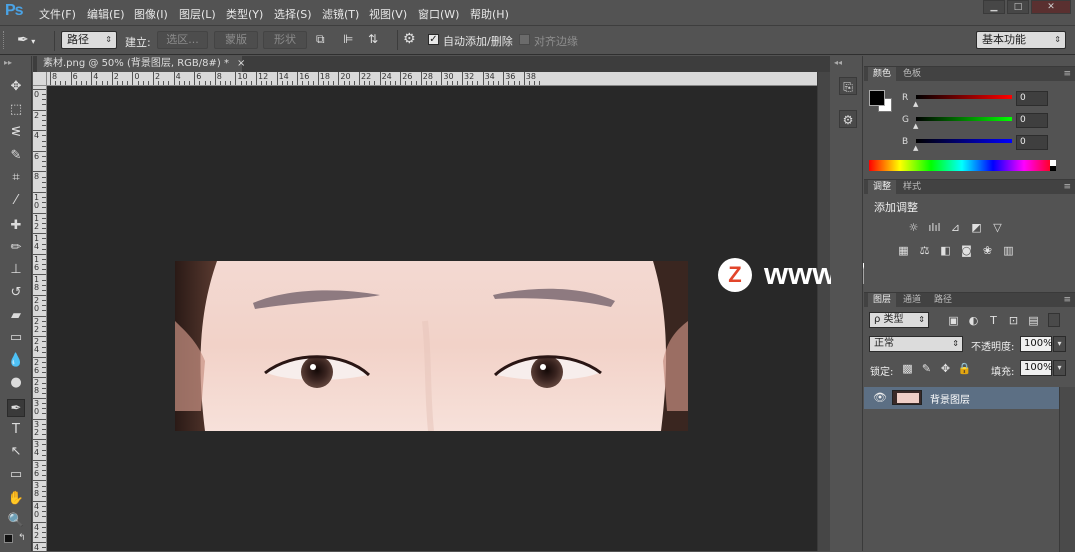  Describe the element at coordinates (33, 40) in the screenshot. I see `pen-tool-preset-icon: ✒ ▾` at that location.